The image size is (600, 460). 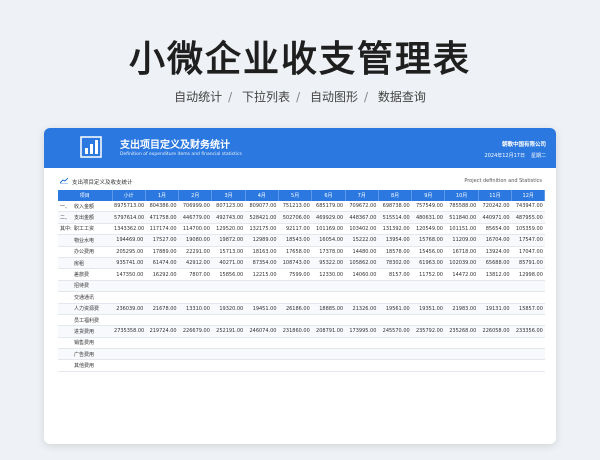 I want to click on table-cell: 935741.00, so click(x=129, y=263).